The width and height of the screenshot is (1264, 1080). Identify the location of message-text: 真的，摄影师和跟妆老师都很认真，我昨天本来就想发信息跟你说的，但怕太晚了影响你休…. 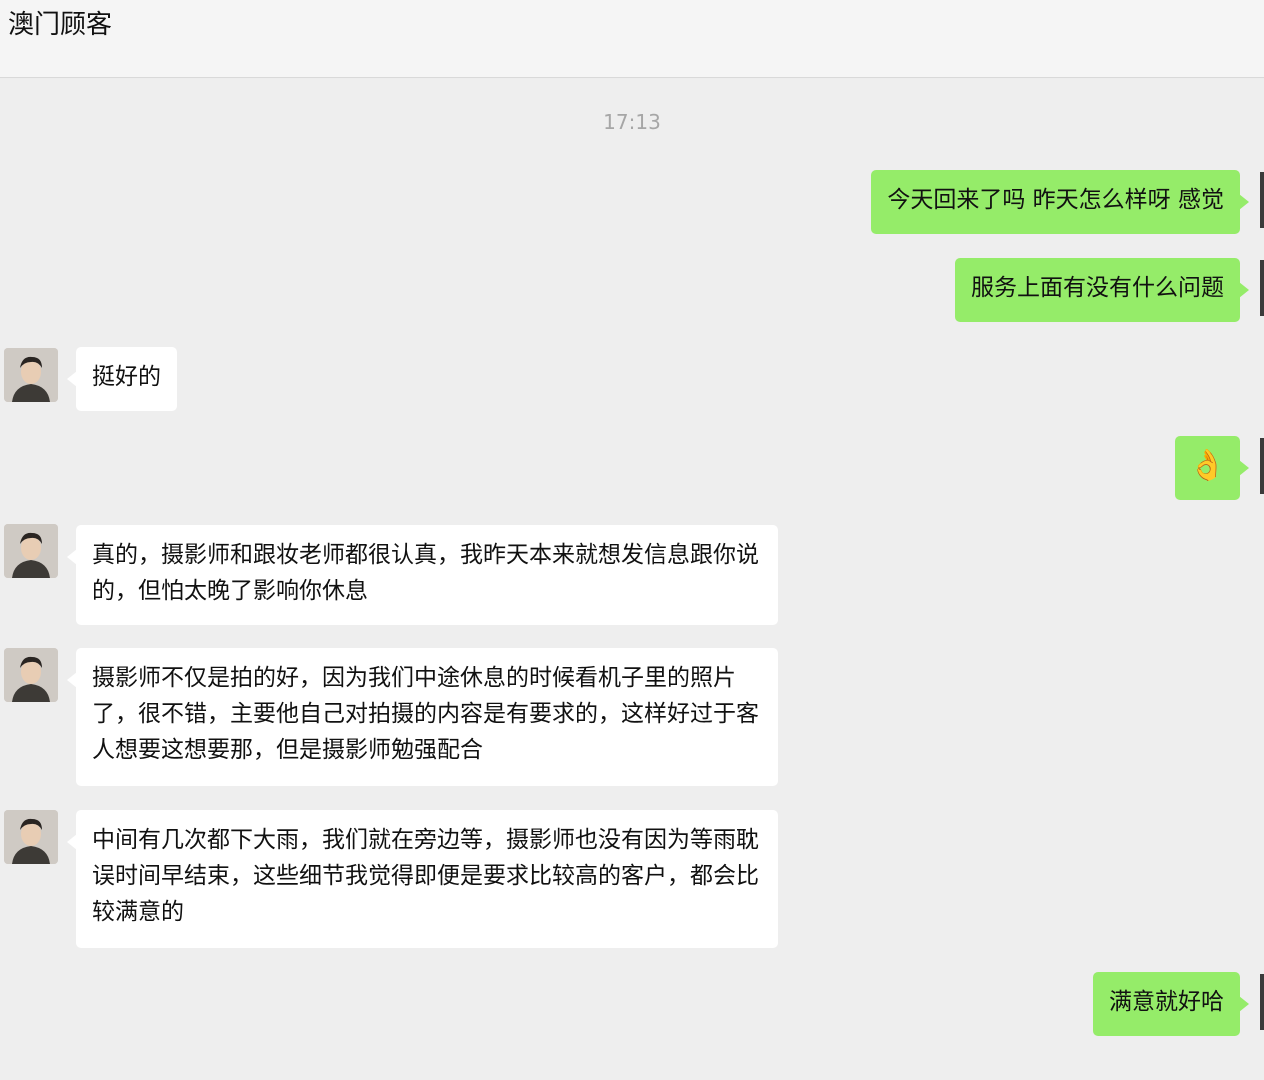
(425, 573).